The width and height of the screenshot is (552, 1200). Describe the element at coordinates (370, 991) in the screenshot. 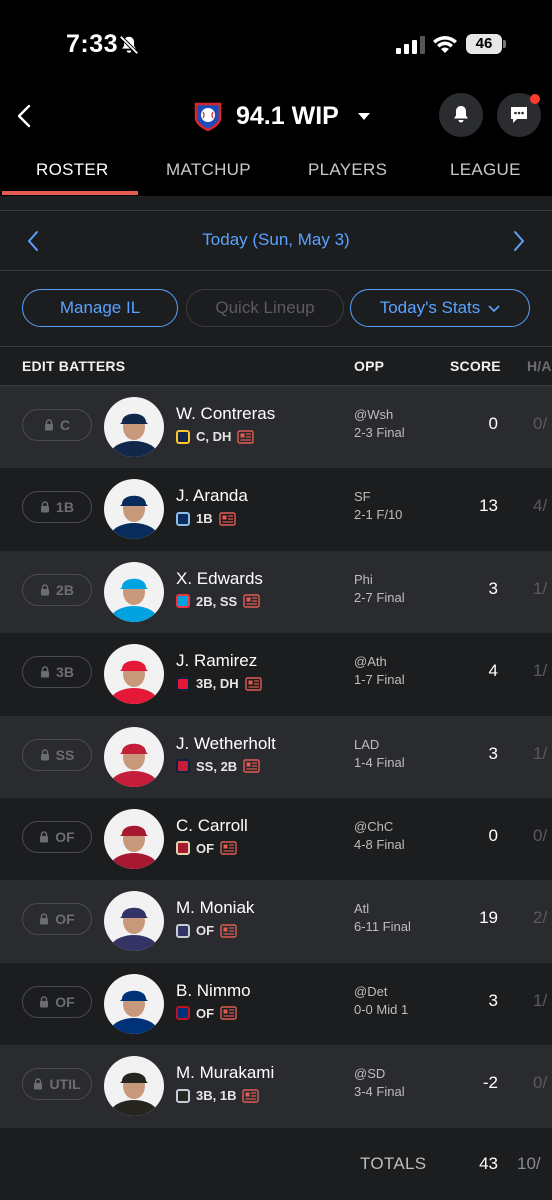

I see `opponent: @Det` at that location.